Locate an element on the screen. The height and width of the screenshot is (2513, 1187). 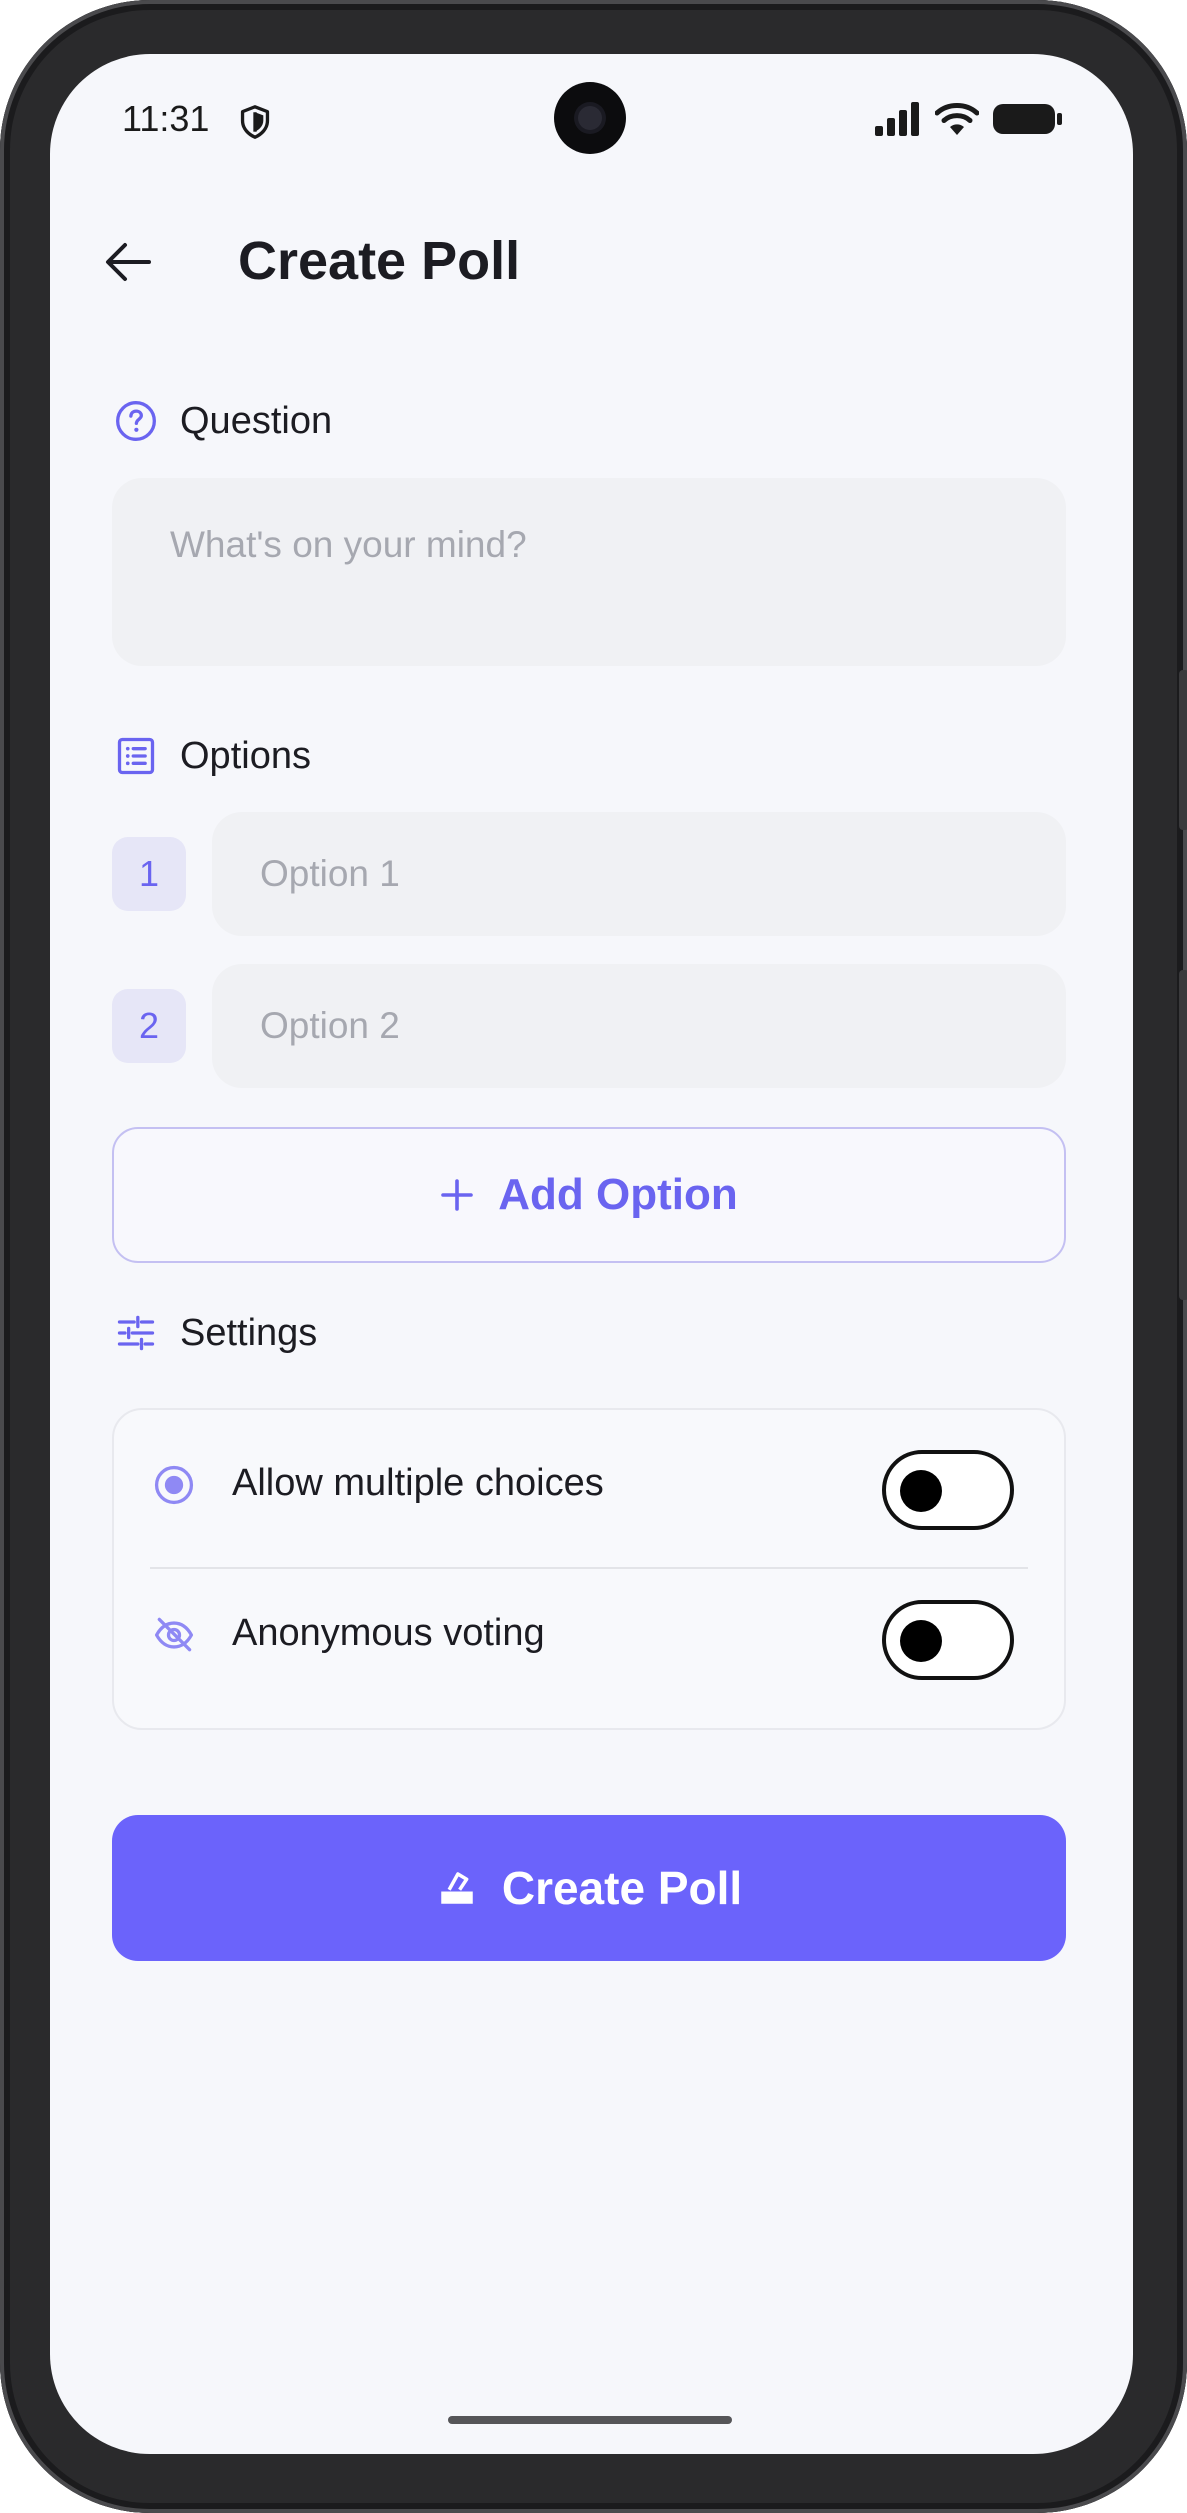
status-time: 11:31 is located at coordinates (166, 118).